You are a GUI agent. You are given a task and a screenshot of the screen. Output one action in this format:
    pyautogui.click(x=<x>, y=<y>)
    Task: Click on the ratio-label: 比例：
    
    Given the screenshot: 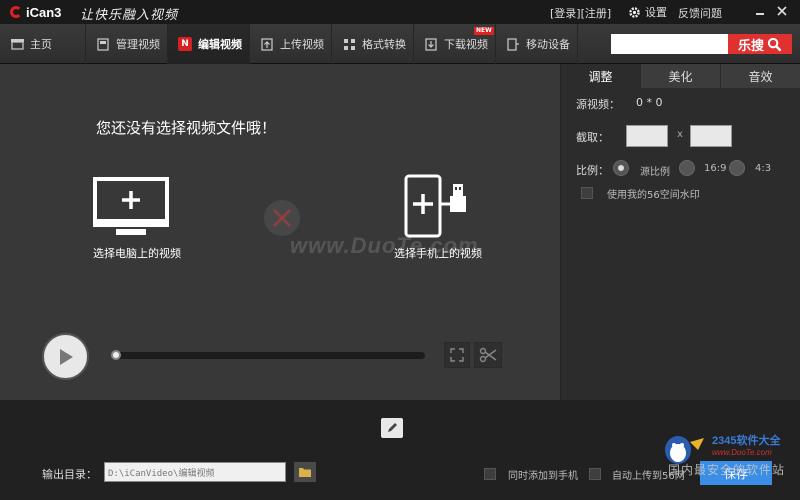 What is the action you would take?
    pyautogui.click(x=592, y=170)
    